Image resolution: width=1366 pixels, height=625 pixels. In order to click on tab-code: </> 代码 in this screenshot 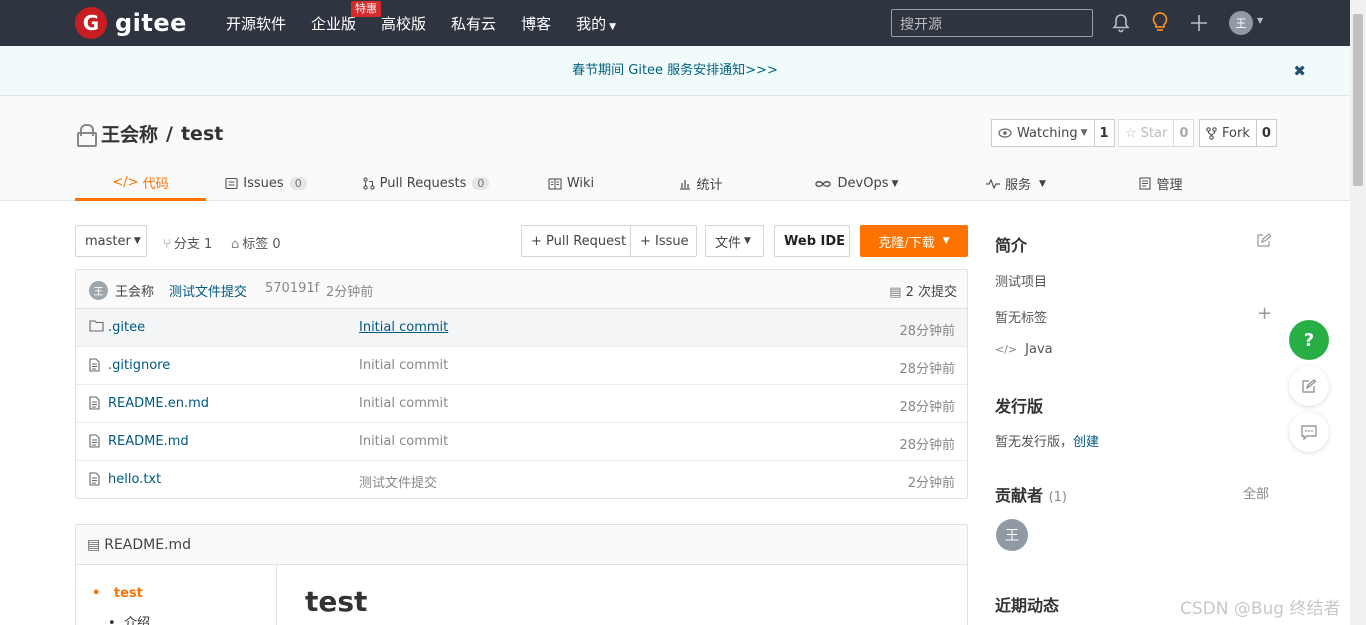, I will do `click(140, 183)`.